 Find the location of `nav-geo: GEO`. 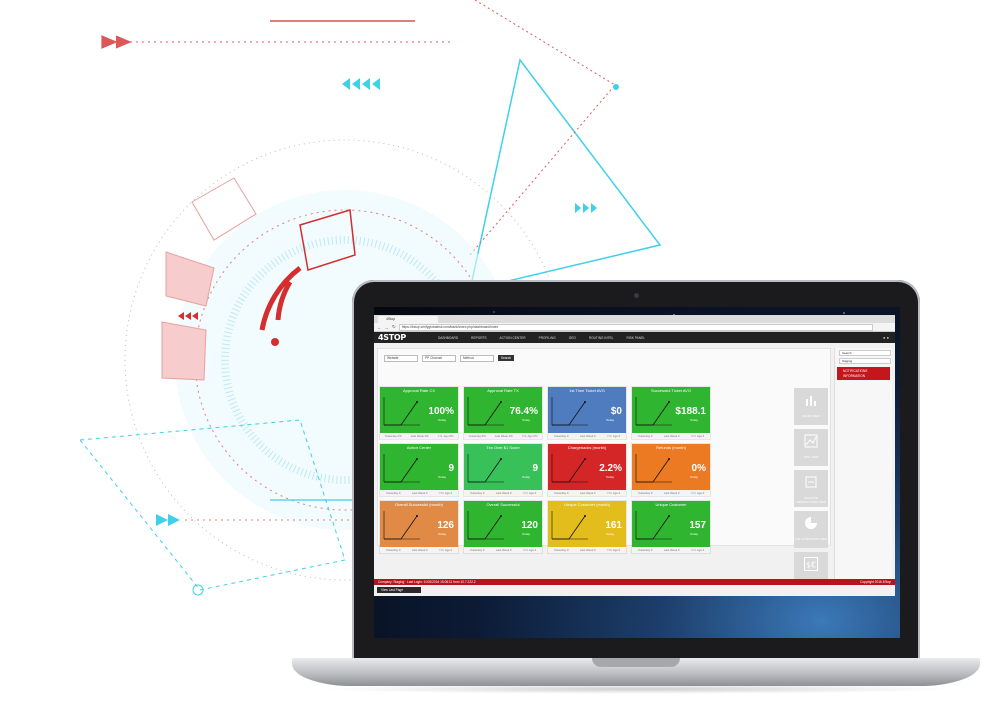

nav-geo: GEO is located at coordinates (572, 338).